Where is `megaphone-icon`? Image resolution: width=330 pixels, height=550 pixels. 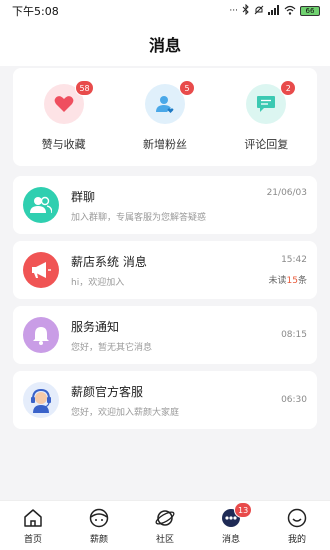
megaphone-icon is located at coordinates (41, 270).